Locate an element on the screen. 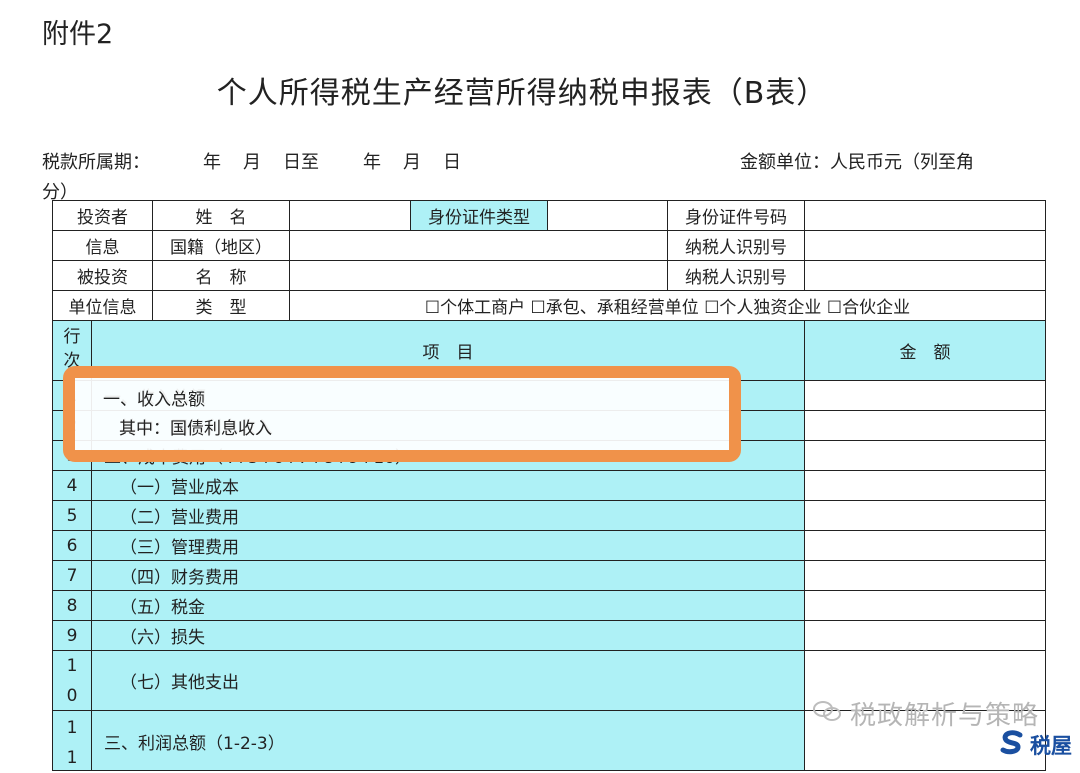  highlight-row-2-text: 其中：国债利息收入 is located at coordinates (195, 429).